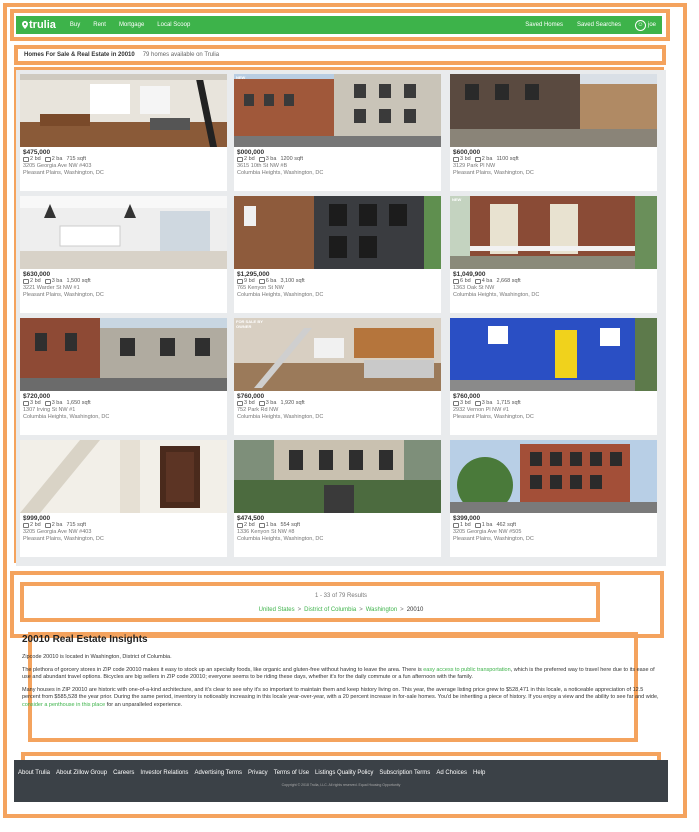 The height and width of the screenshot is (832, 699). Describe the element at coordinates (381, 610) in the screenshot. I see `breadcrumb-washington: Washington` at that location.